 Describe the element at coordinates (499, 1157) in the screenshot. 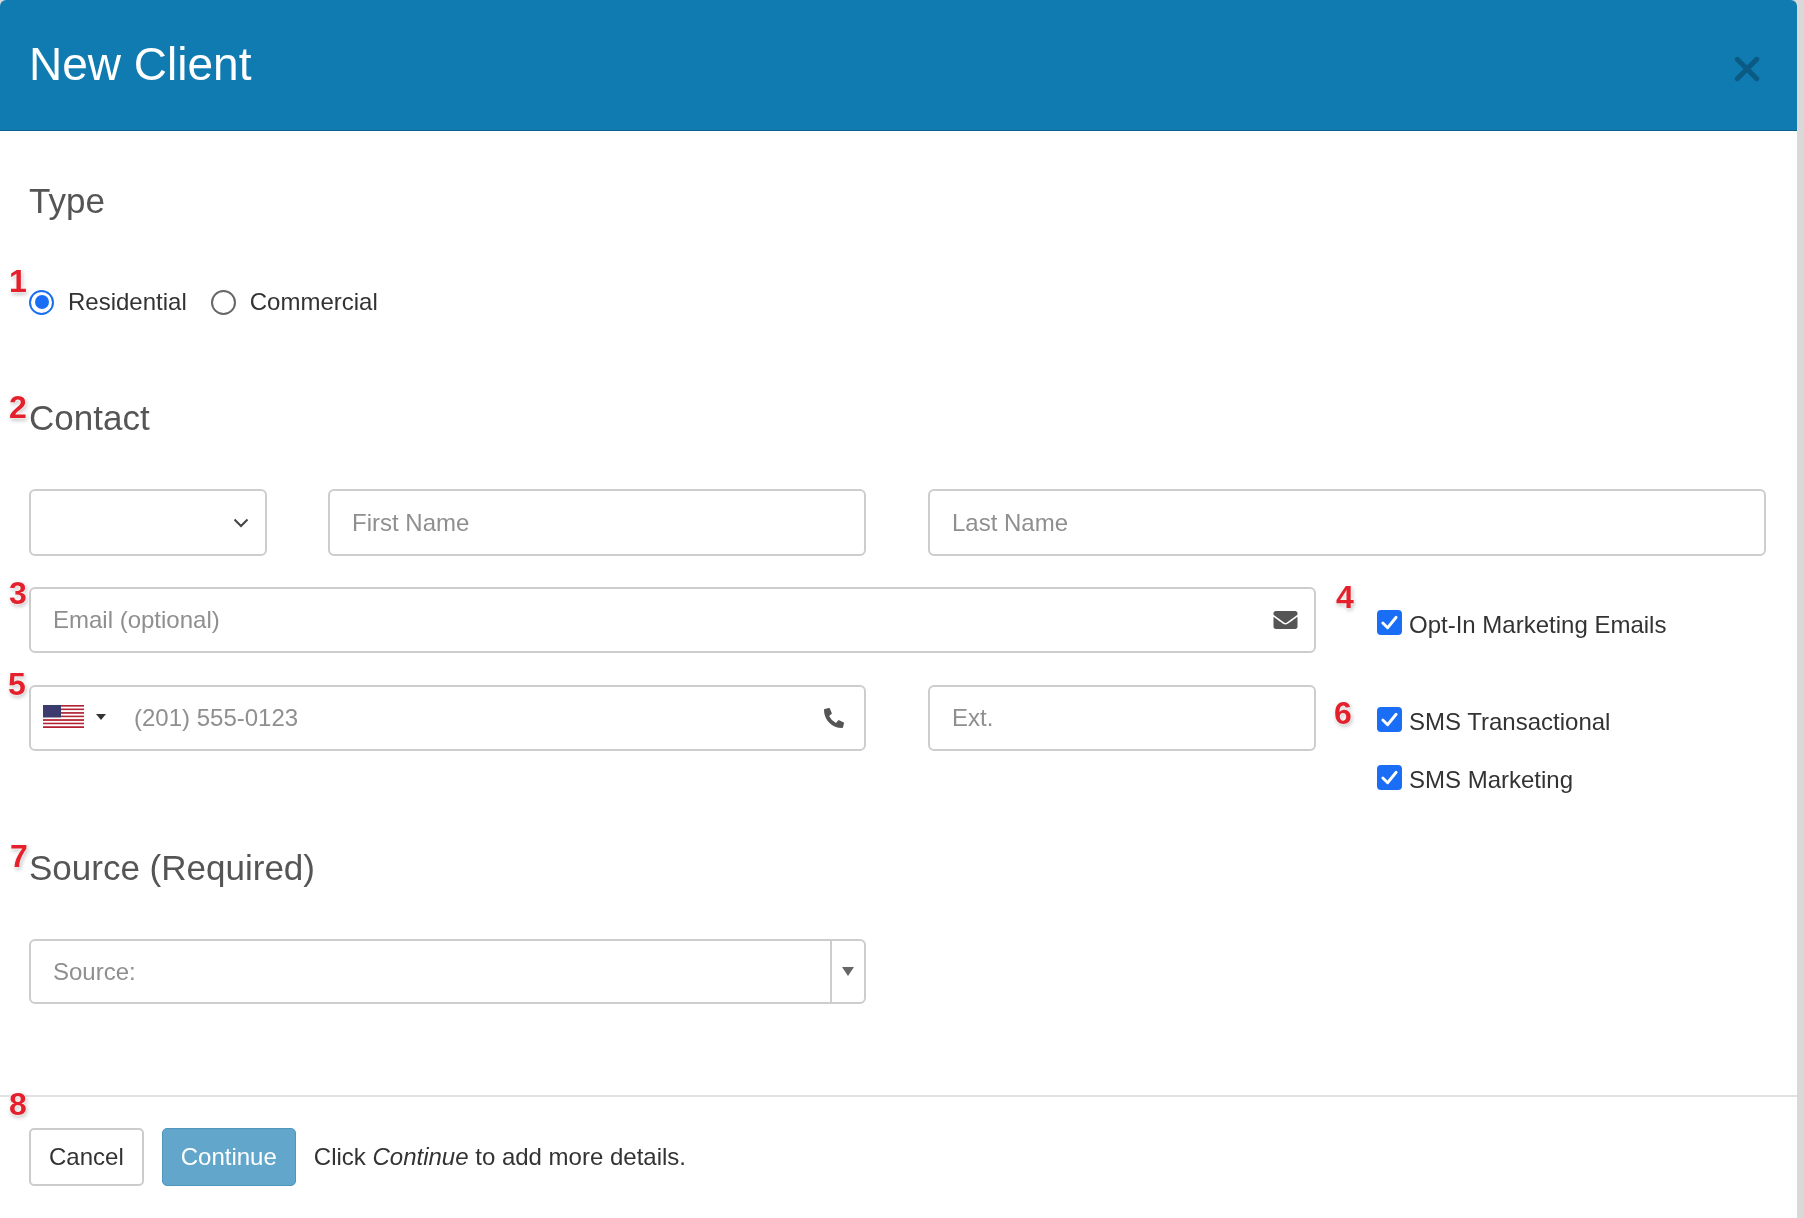

I see `hint-text: Click Continue to add more details.` at that location.